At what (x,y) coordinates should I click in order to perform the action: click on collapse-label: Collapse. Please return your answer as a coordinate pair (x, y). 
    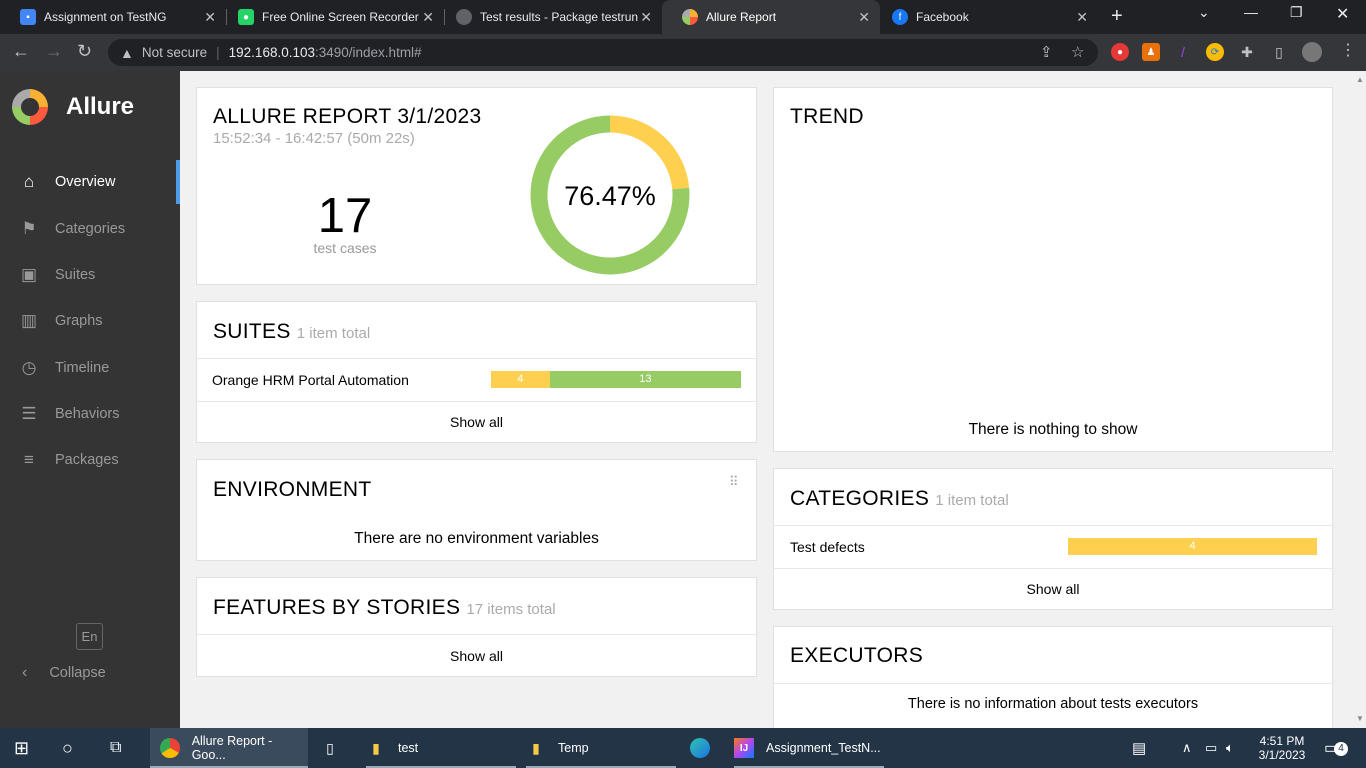
    Looking at the image, I should click on (77, 673).